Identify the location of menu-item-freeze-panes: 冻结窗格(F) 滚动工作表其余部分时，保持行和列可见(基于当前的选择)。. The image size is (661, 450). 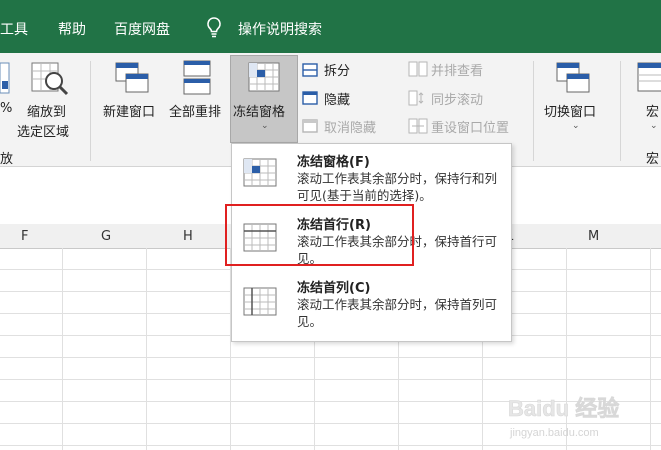
(371, 178).